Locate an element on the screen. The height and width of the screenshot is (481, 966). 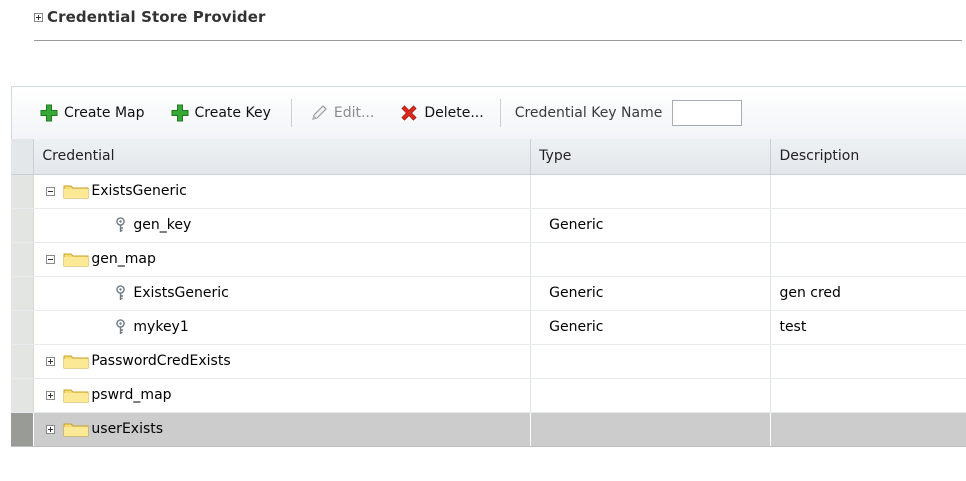
table-row-key: mykey1 Generic test is located at coordinates (488, 327).